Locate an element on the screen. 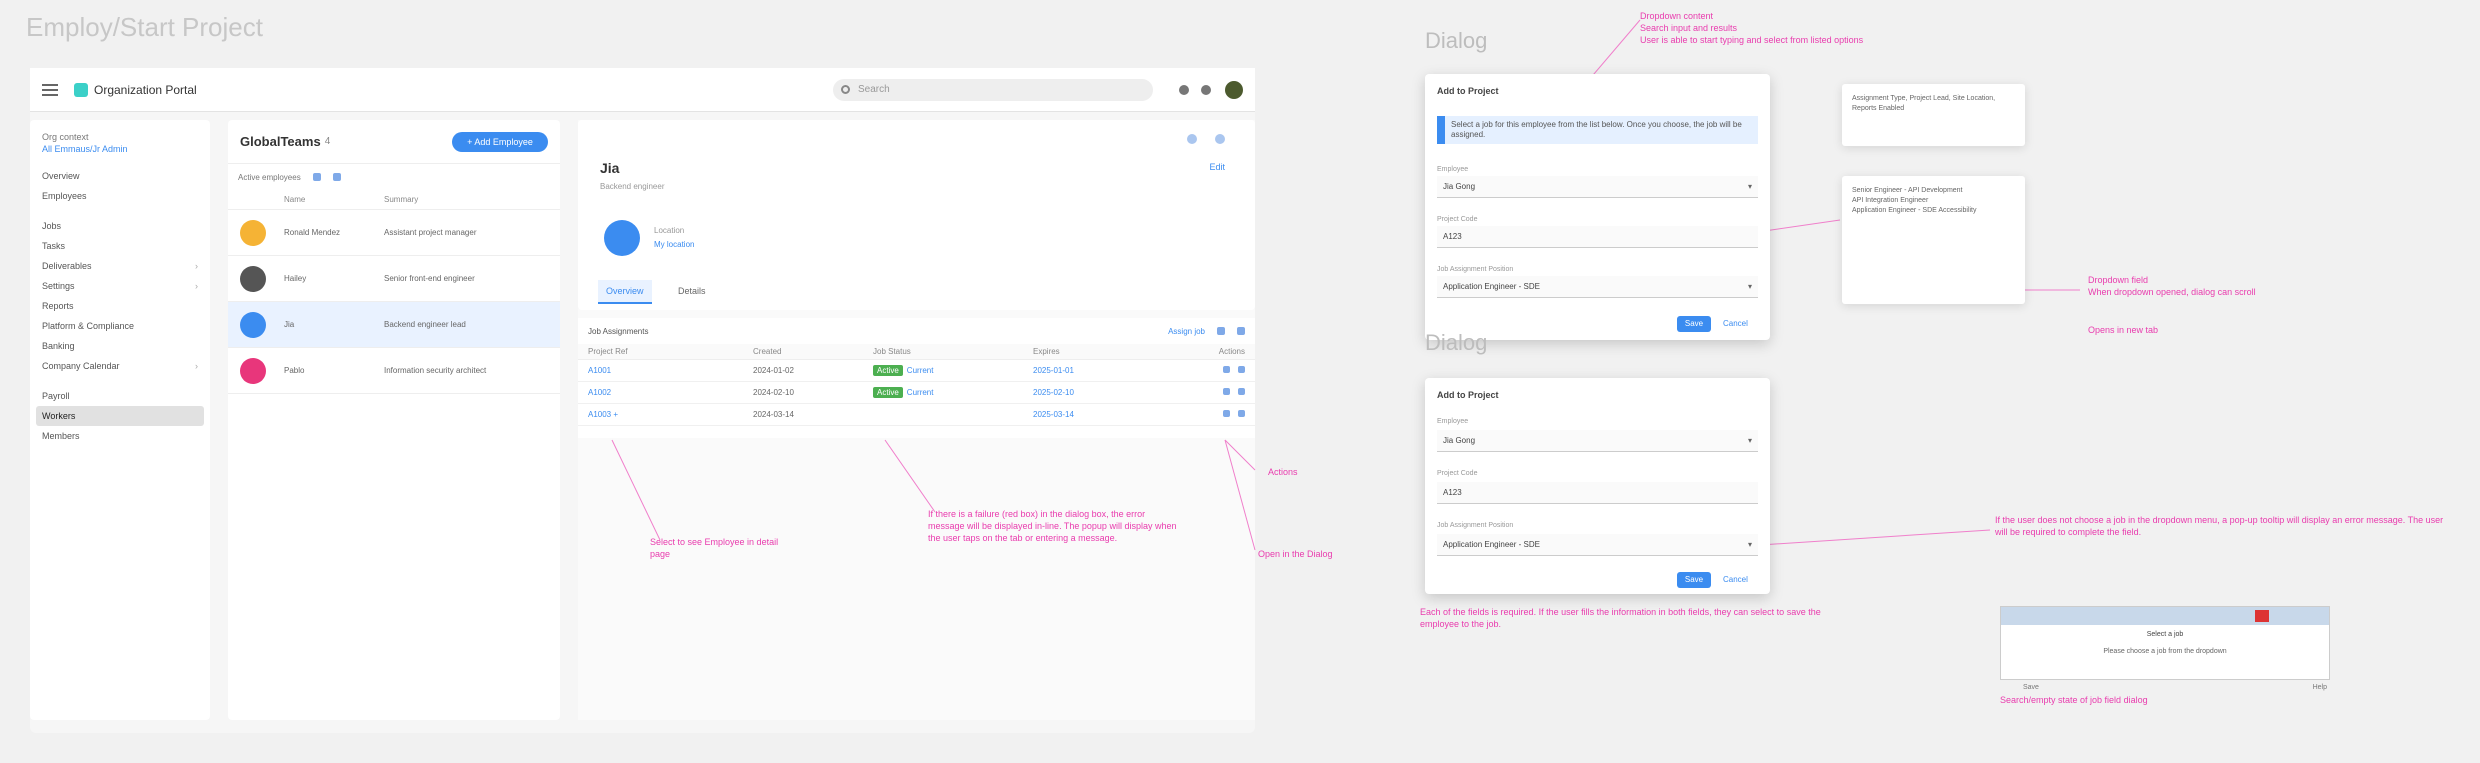 This screenshot has width=2480, height=763. more-icon is located at coordinates (1220, 139).